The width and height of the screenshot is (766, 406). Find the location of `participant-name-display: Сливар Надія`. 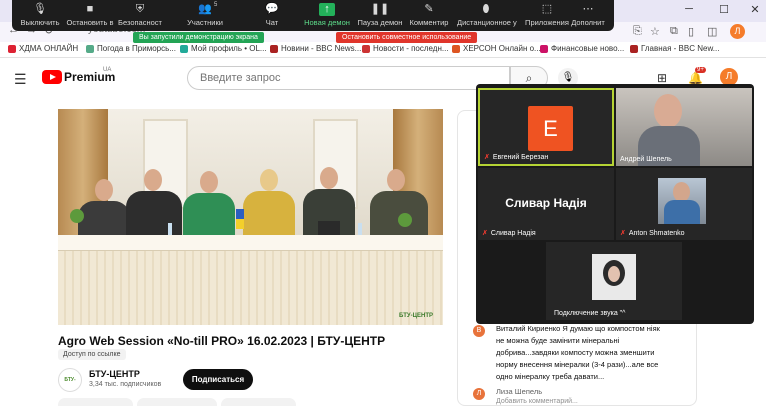

participant-name-display: Сливар Надія is located at coordinates (546, 203).